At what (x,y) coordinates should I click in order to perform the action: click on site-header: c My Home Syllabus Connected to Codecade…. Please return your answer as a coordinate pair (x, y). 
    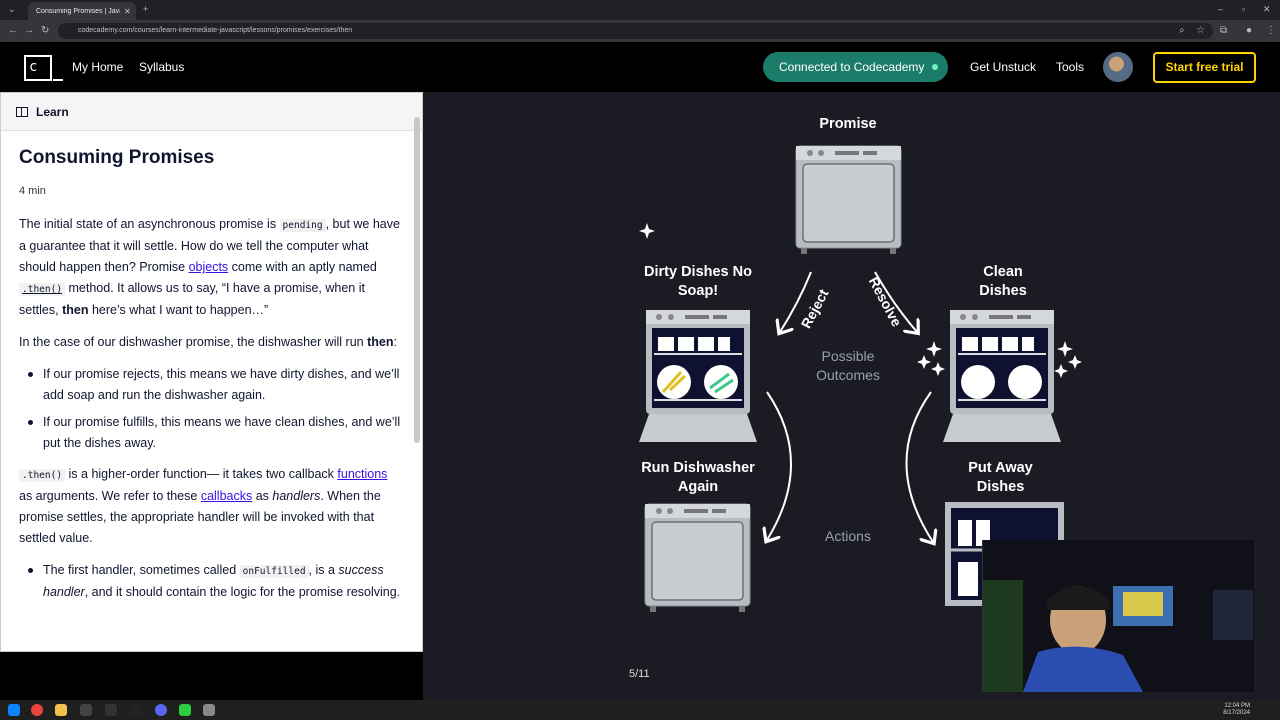
    Looking at the image, I should click on (640, 67).